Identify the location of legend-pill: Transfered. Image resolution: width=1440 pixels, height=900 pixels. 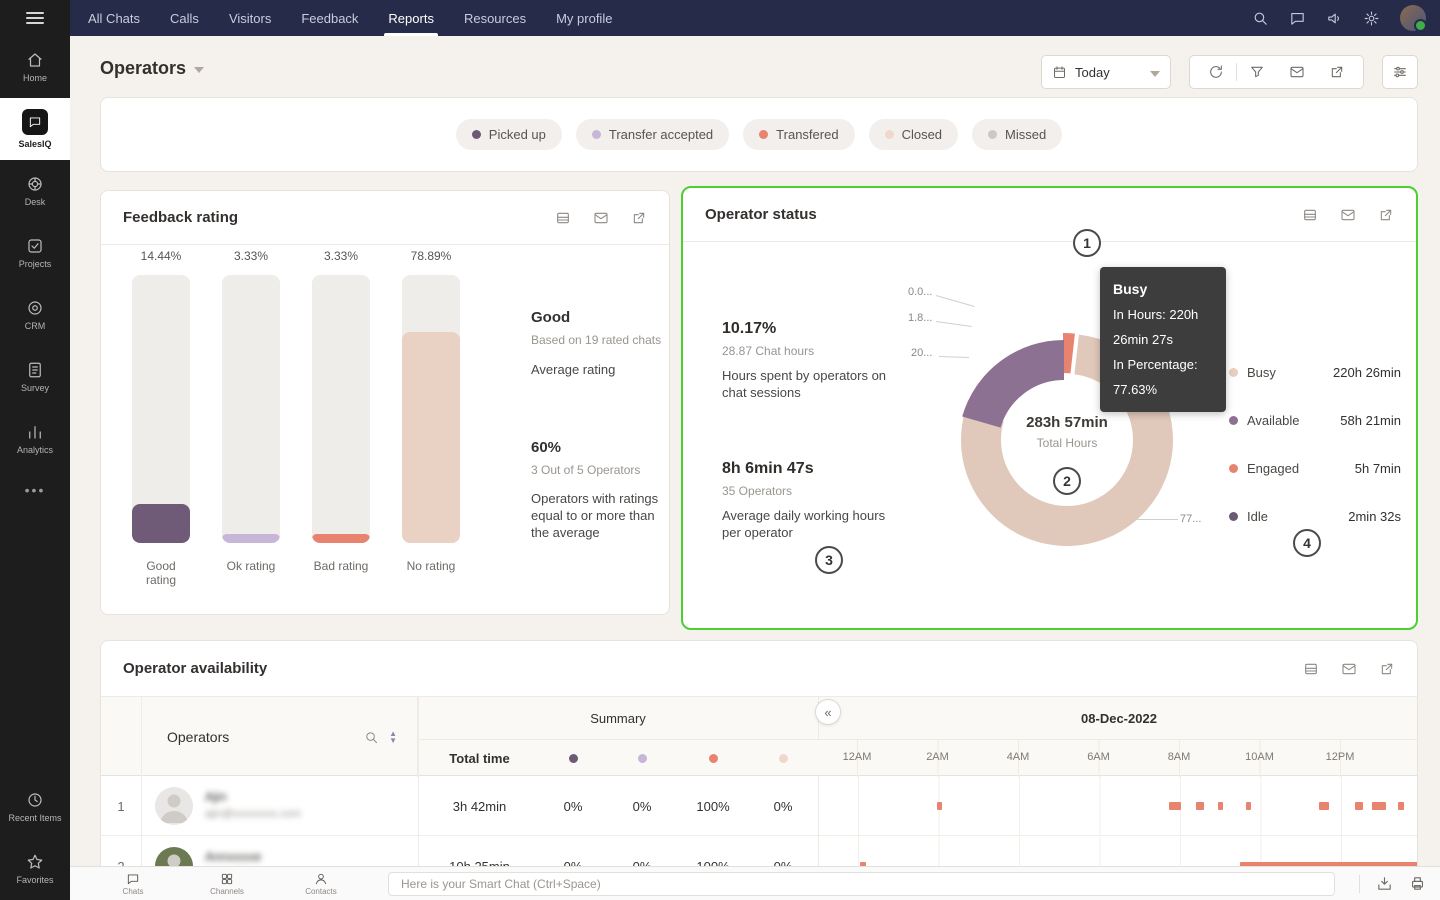
(799, 134).